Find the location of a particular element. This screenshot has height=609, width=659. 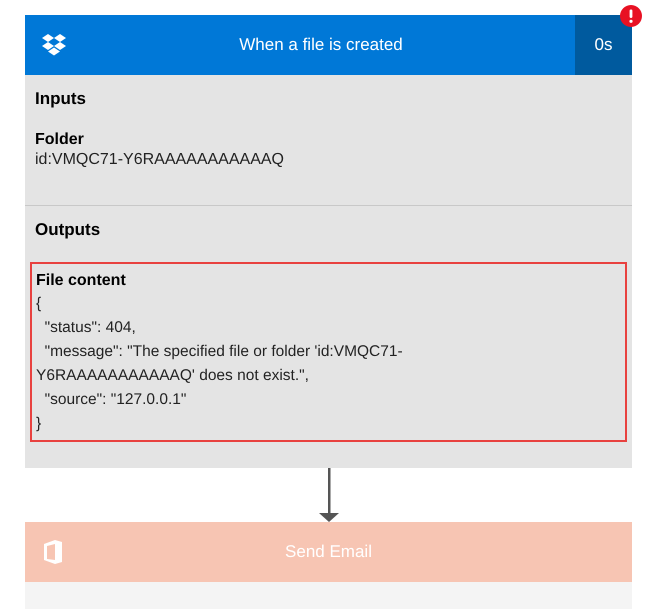

code-line: "message": "The specified file or folder 'id:VMQC71- is located at coordinates (224, 352).